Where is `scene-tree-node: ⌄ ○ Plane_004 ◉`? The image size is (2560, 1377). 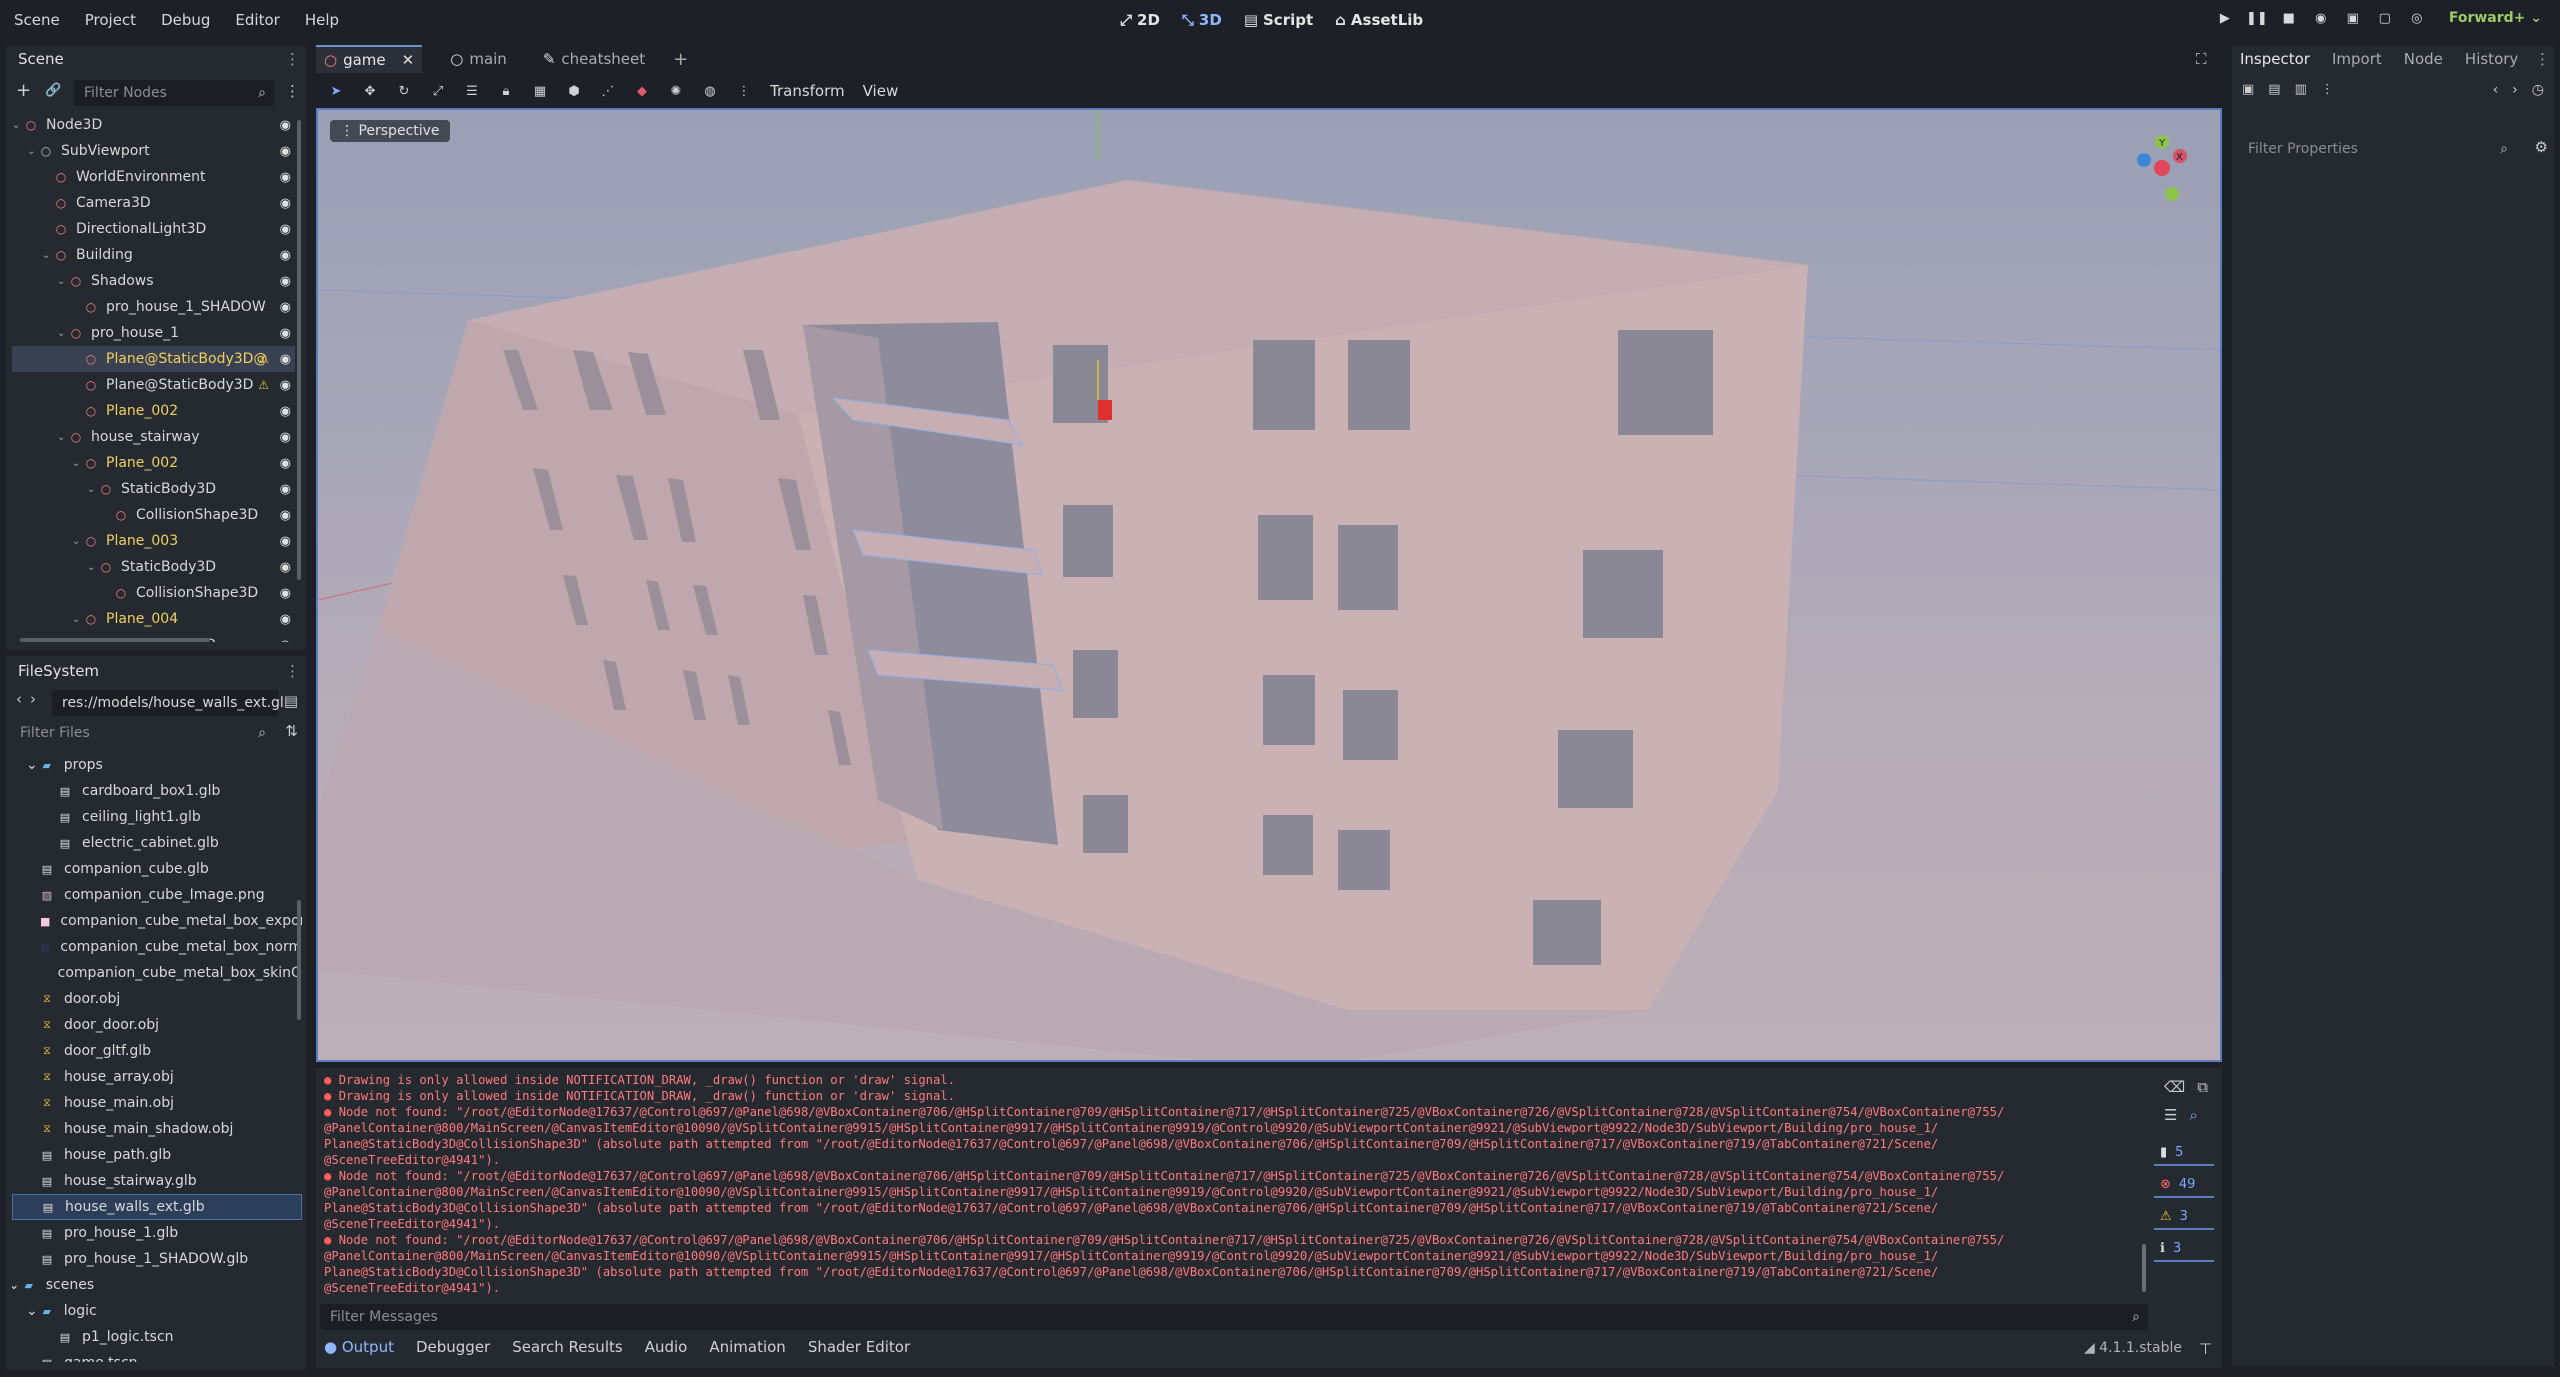
scene-tree-node: ⌄ ○ Plane_004 ◉ is located at coordinates (153, 619).